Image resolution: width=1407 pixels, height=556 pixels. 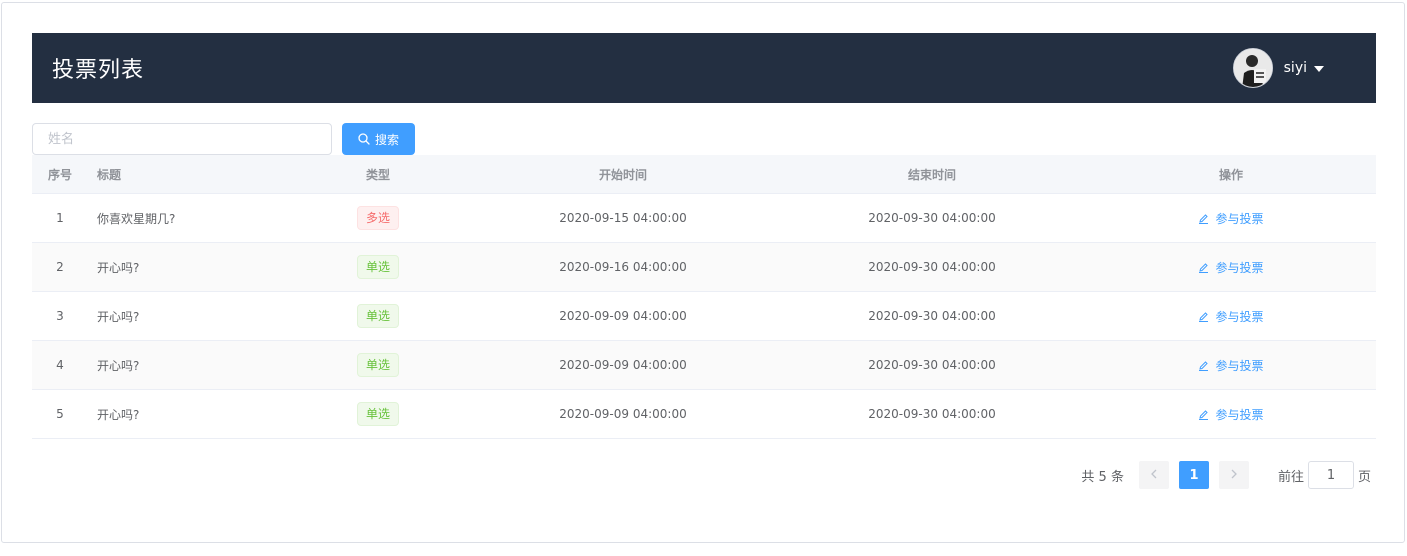 What do you see at coordinates (1295, 68) in the screenshot?
I see `username: siyi` at bounding box center [1295, 68].